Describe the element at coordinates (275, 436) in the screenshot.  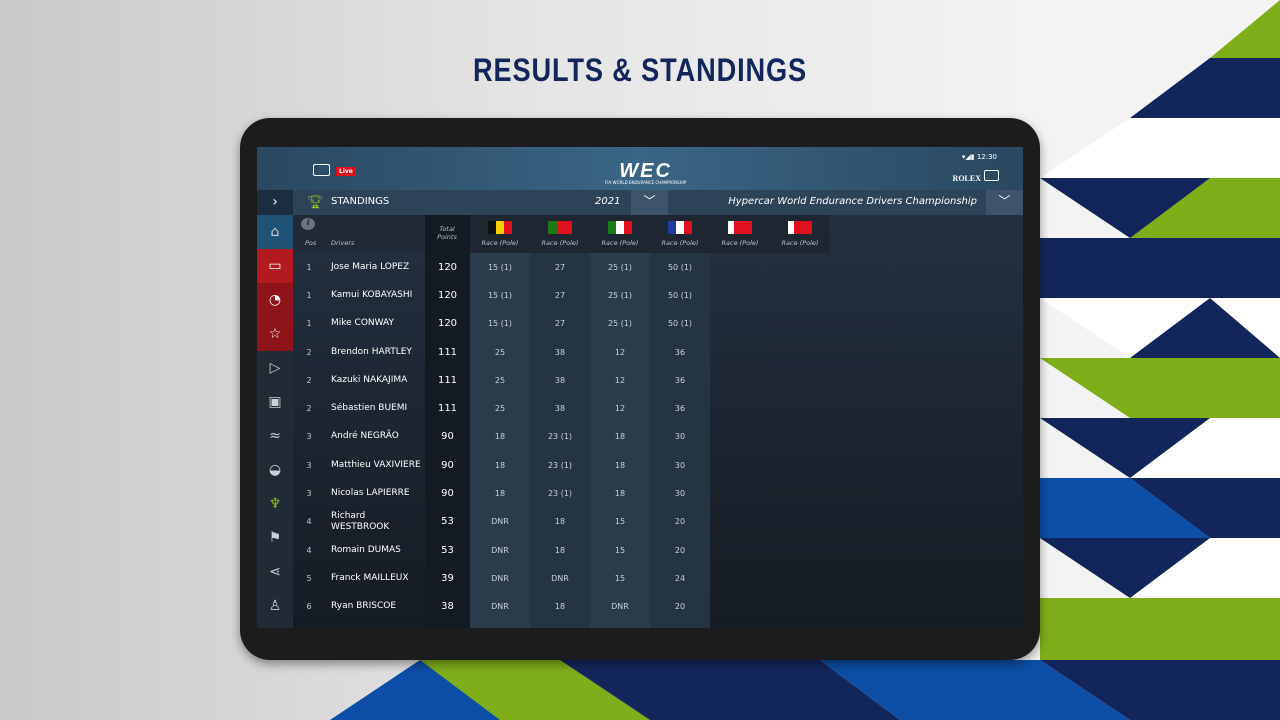
I see `sidebar-item-car: ≈` at that location.